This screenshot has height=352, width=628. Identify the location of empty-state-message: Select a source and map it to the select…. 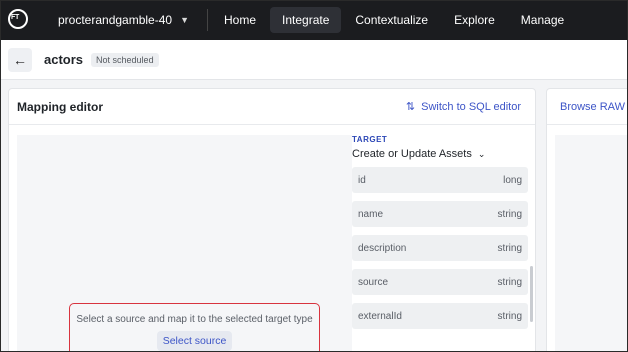
(194, 319).